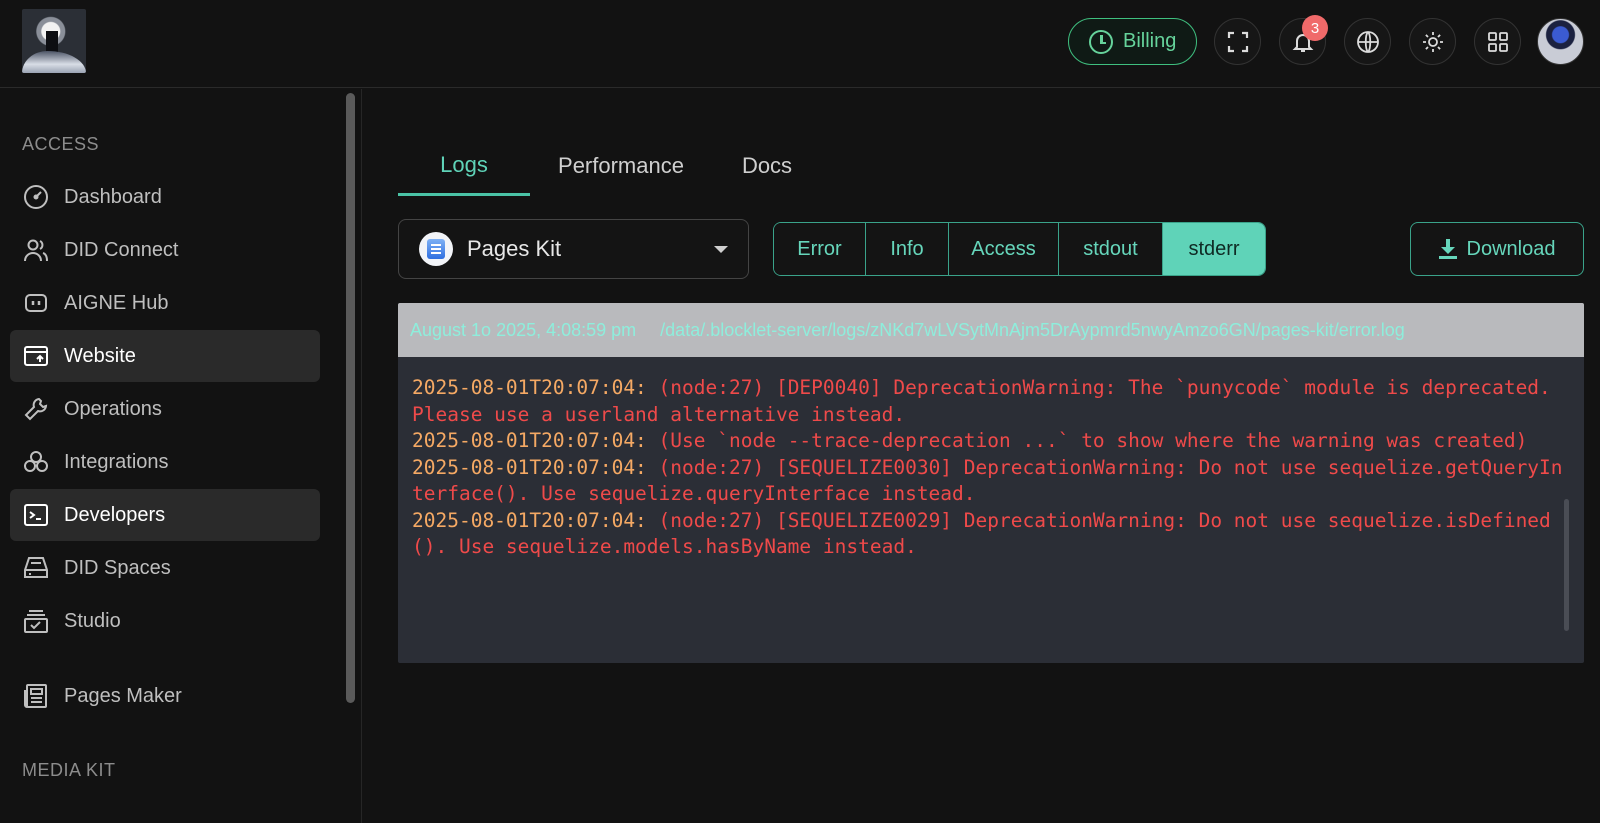 Image resolution: width=1600 pixels, height=823 pixels. Describe the element at coordinates (464, 166) in the screenshot. I see `tab-logs: Logs` at that location.